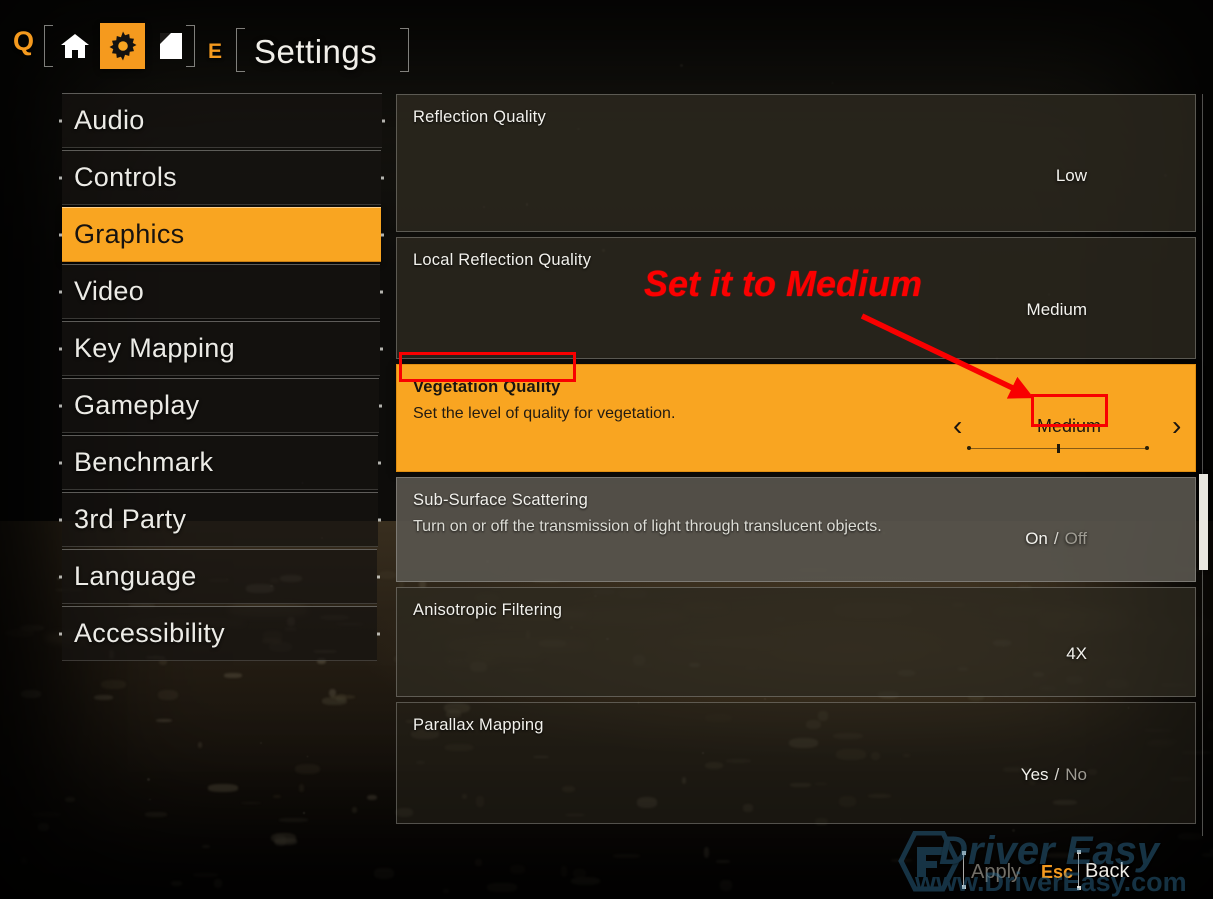 Image resolution: width=1213 pixels, height=899 pixels. Describe the element at coordinates (478, 725) in the screenshot. I see `setting-title: Parallax Mapping` at that location.